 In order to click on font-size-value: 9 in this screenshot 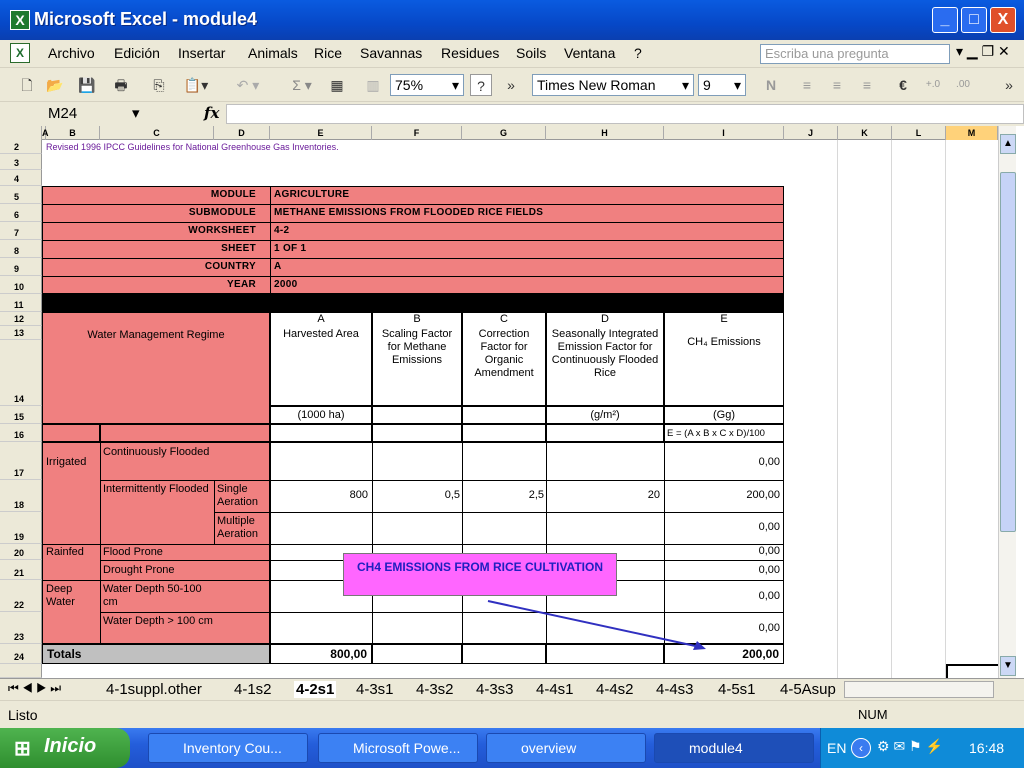, I will do `click(707, 85)`.